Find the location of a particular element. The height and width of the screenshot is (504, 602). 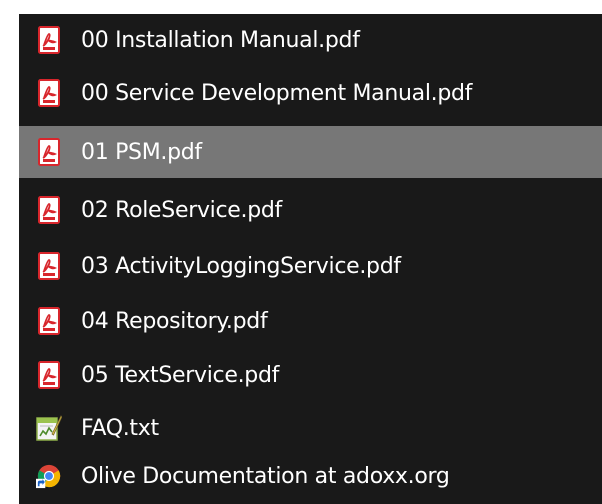

list-item-label: 02 RoleService.pdf is located at coordinates (181, 210).